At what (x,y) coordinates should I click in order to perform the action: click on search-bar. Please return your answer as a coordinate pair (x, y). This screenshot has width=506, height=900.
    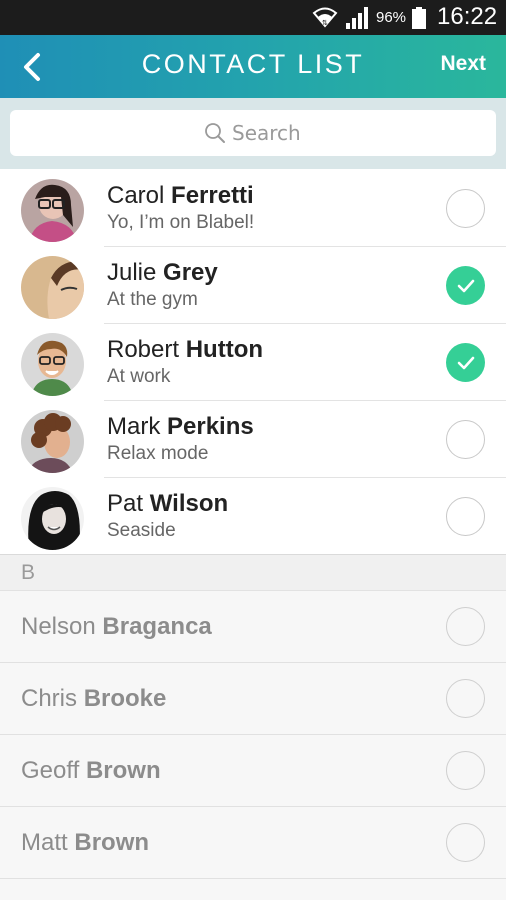
    Looking at the image, I should click on (253, 133).